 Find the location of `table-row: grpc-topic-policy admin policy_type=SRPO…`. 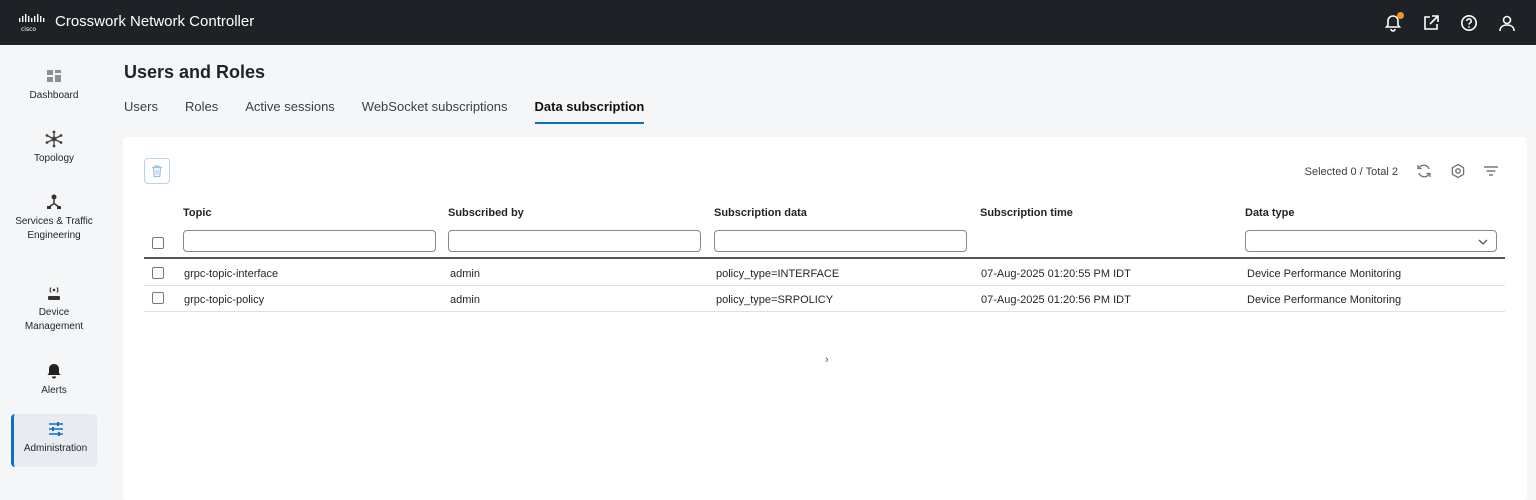

table-row: grpc-topic-policy admin policy_type=SRPO… is located at coordinates (824, 299).